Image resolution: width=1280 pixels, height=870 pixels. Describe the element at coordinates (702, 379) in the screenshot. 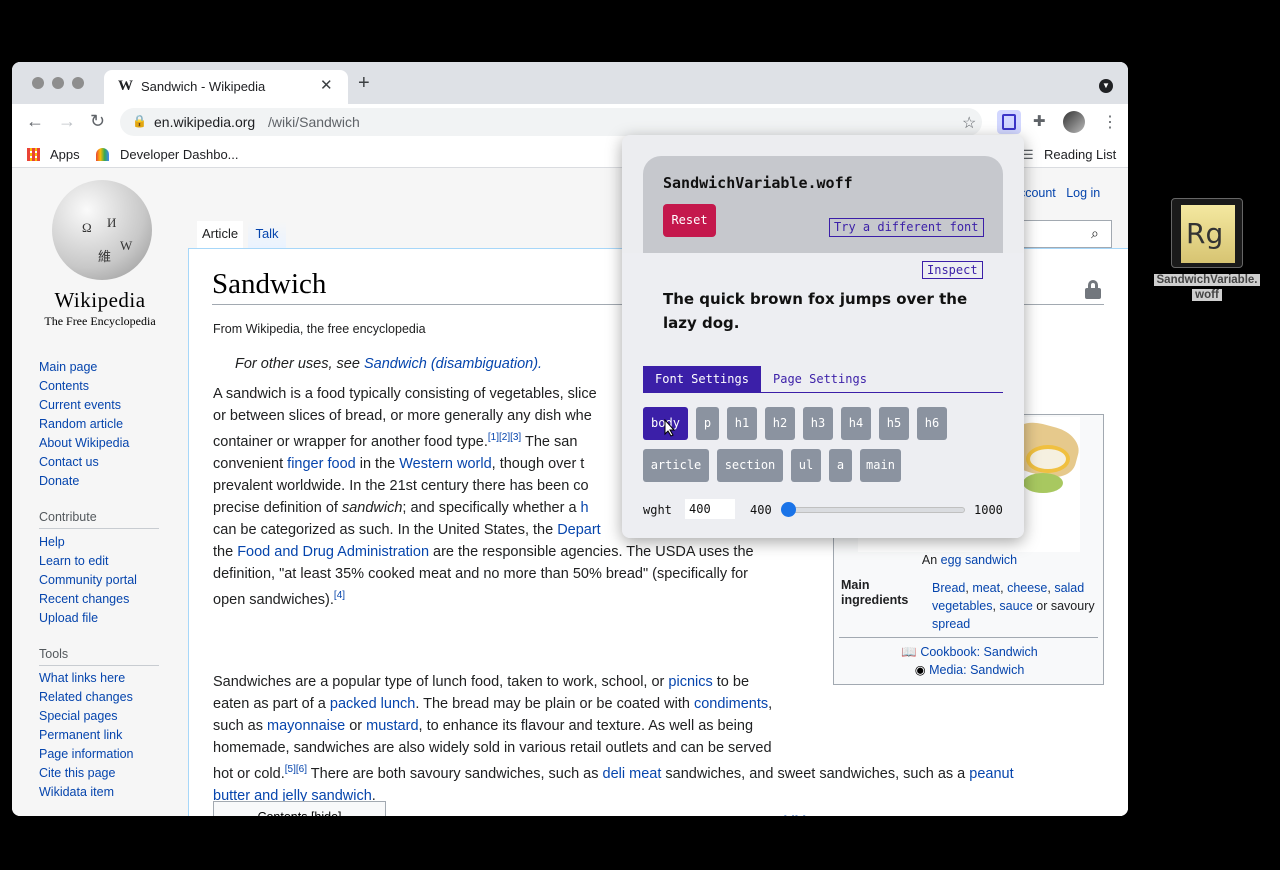

I see `tab-font-settings: Font Settings` at that location.